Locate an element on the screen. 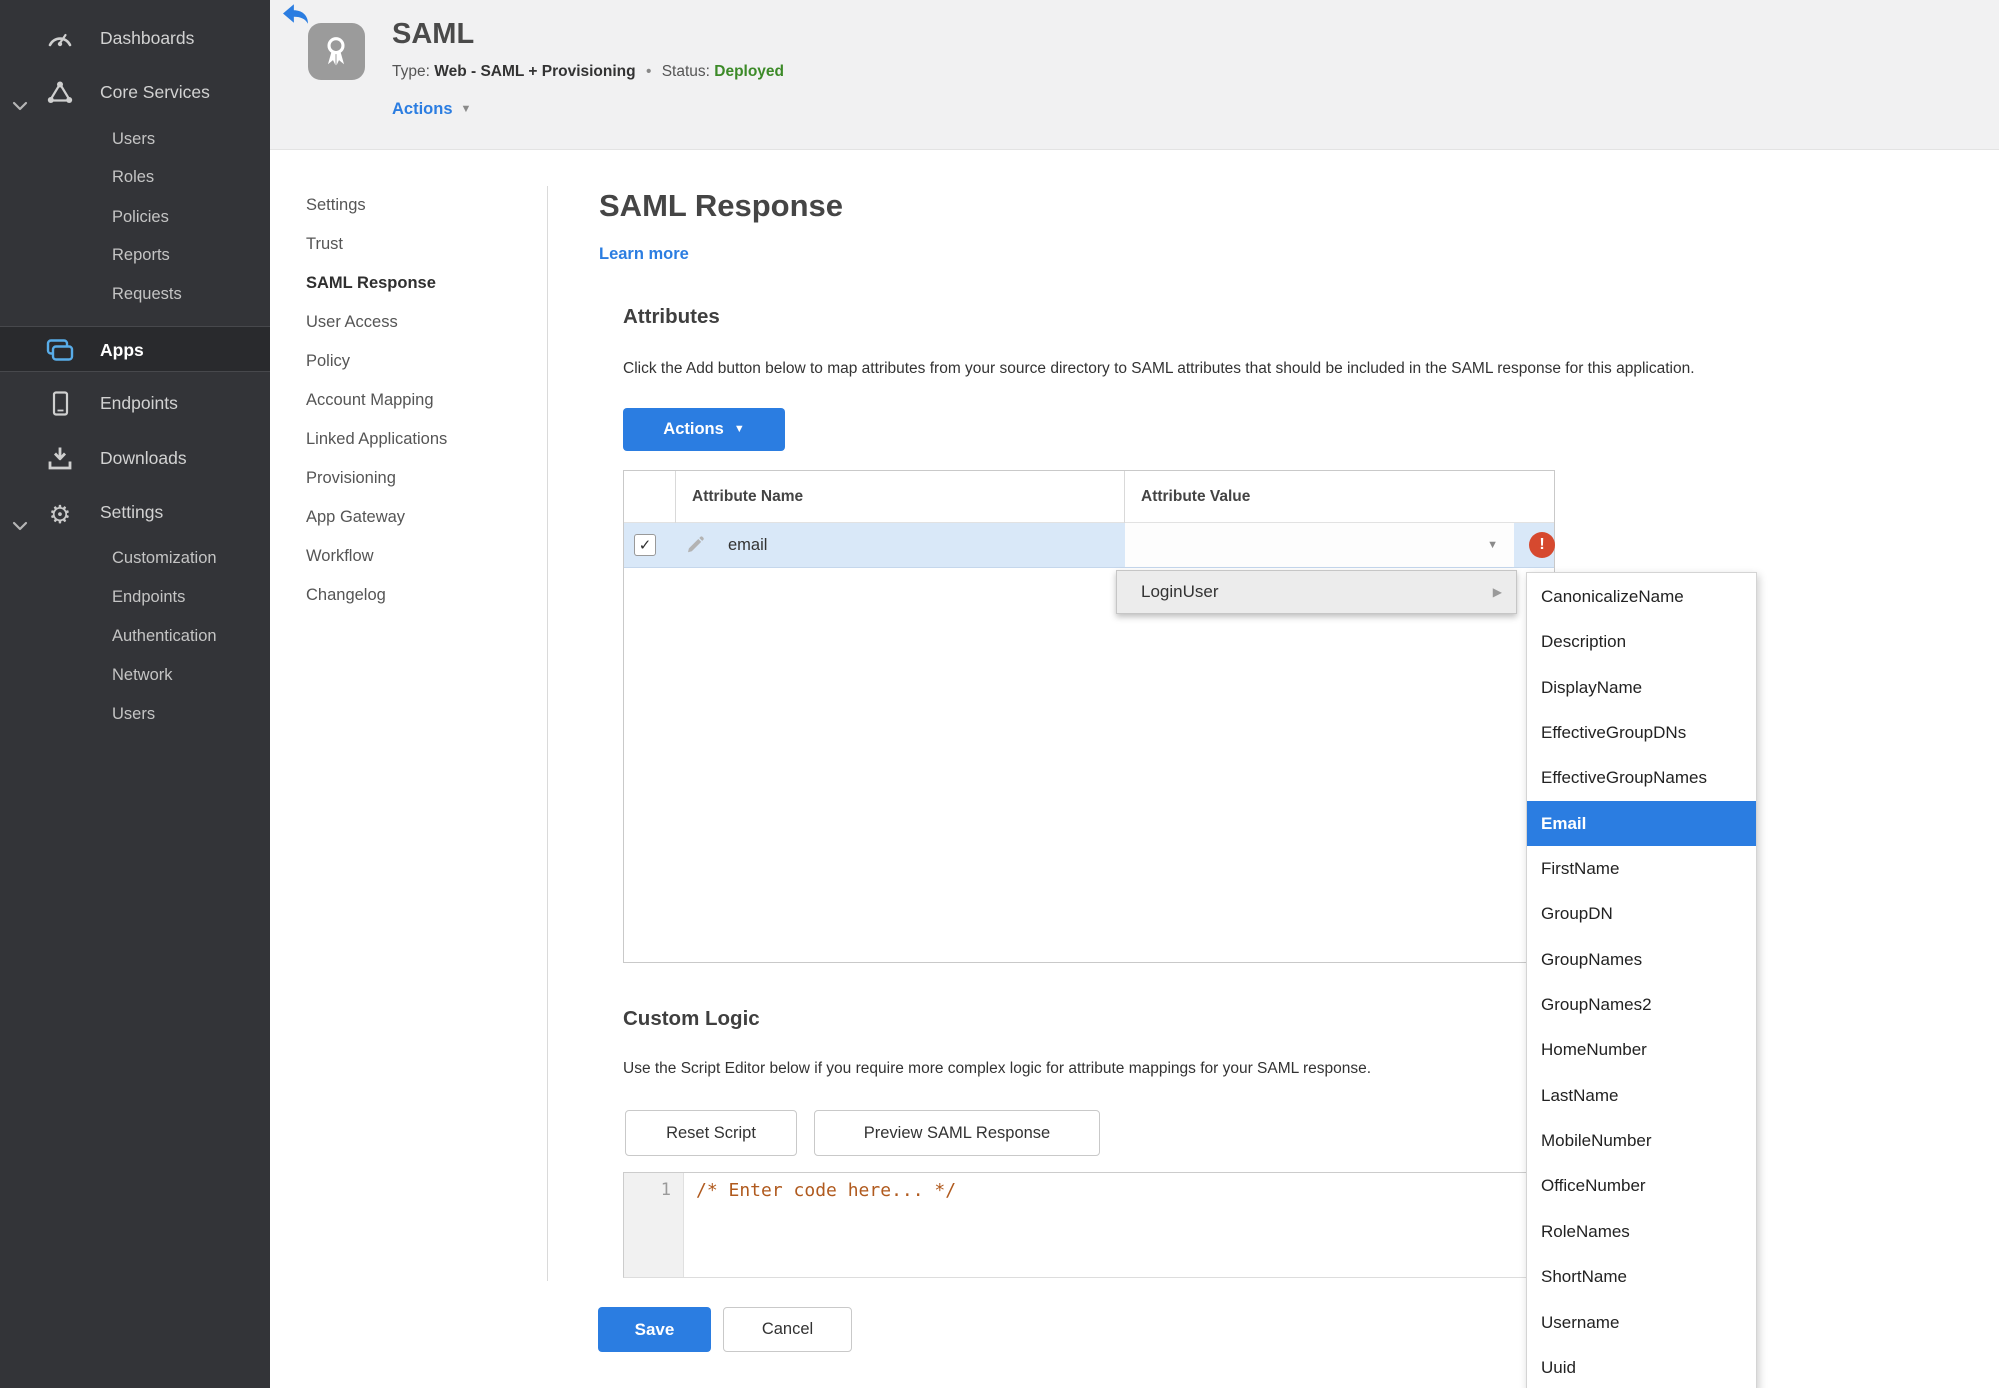 The width and height of the screenshot is (1999, 1388). subnav-item-provisioning: Provisioning is located at coordinates (376, 478).